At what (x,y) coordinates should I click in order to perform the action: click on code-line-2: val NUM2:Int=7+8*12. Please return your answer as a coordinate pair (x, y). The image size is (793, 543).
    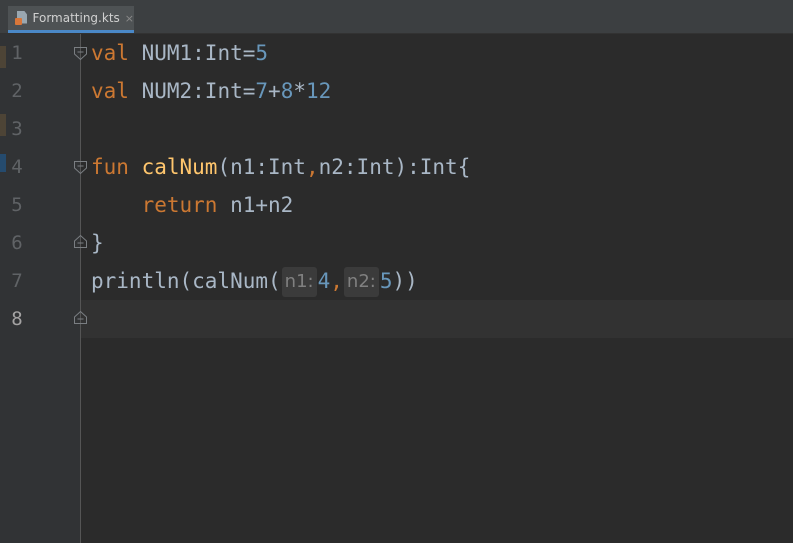
    Looking at the image, I should click on (211, 91).